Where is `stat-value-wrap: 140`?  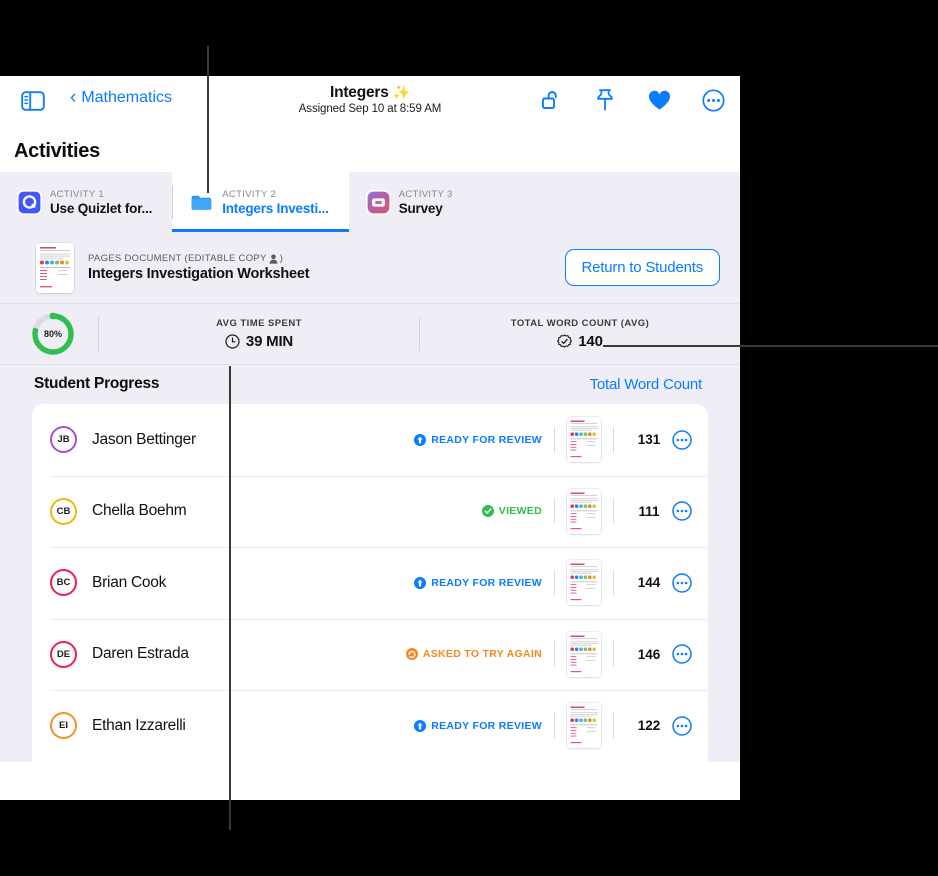
stat-value-wrap: 140 is located at coordinates (580, 341).